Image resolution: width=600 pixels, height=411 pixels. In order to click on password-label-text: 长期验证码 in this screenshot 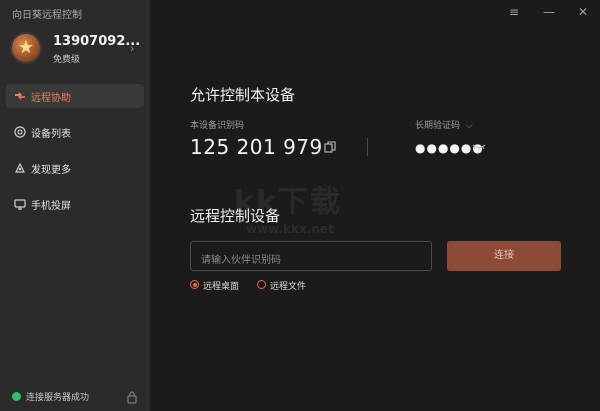, I will do `click(438, 126)`.